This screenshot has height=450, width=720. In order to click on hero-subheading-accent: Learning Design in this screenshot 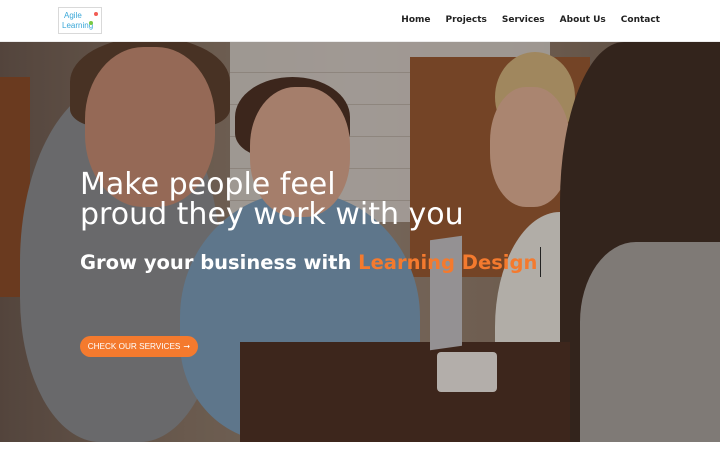, I will do `click(448, 262)`.